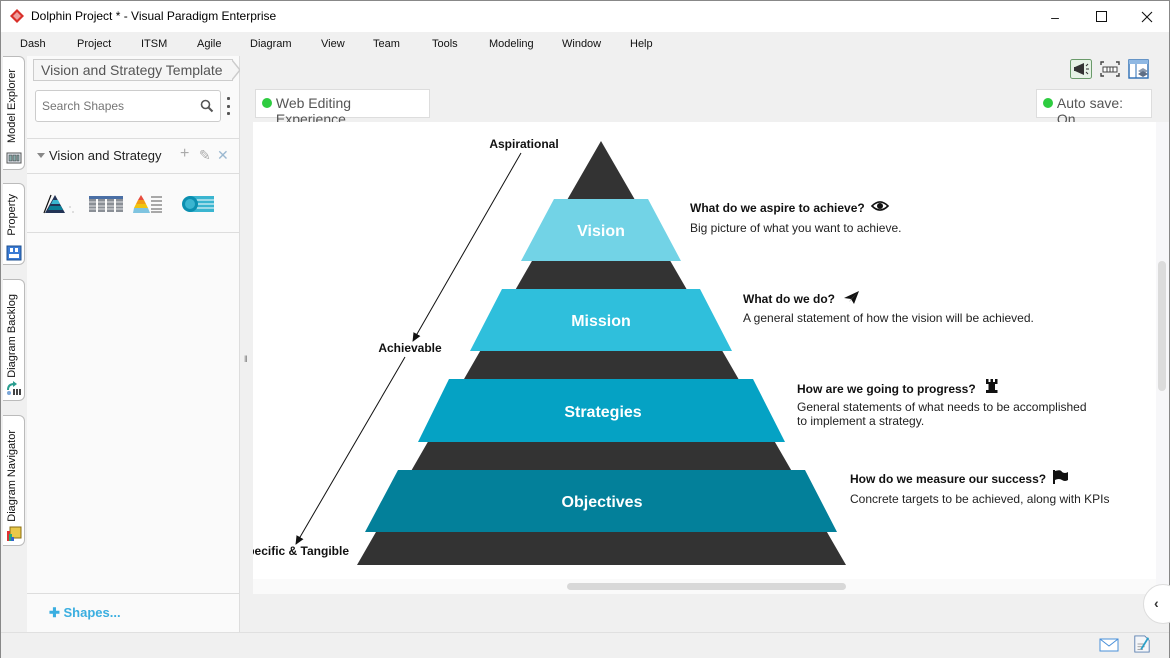 This screenshot has height=658, width=1170. I want to click on close-button, so click(1147, 16).